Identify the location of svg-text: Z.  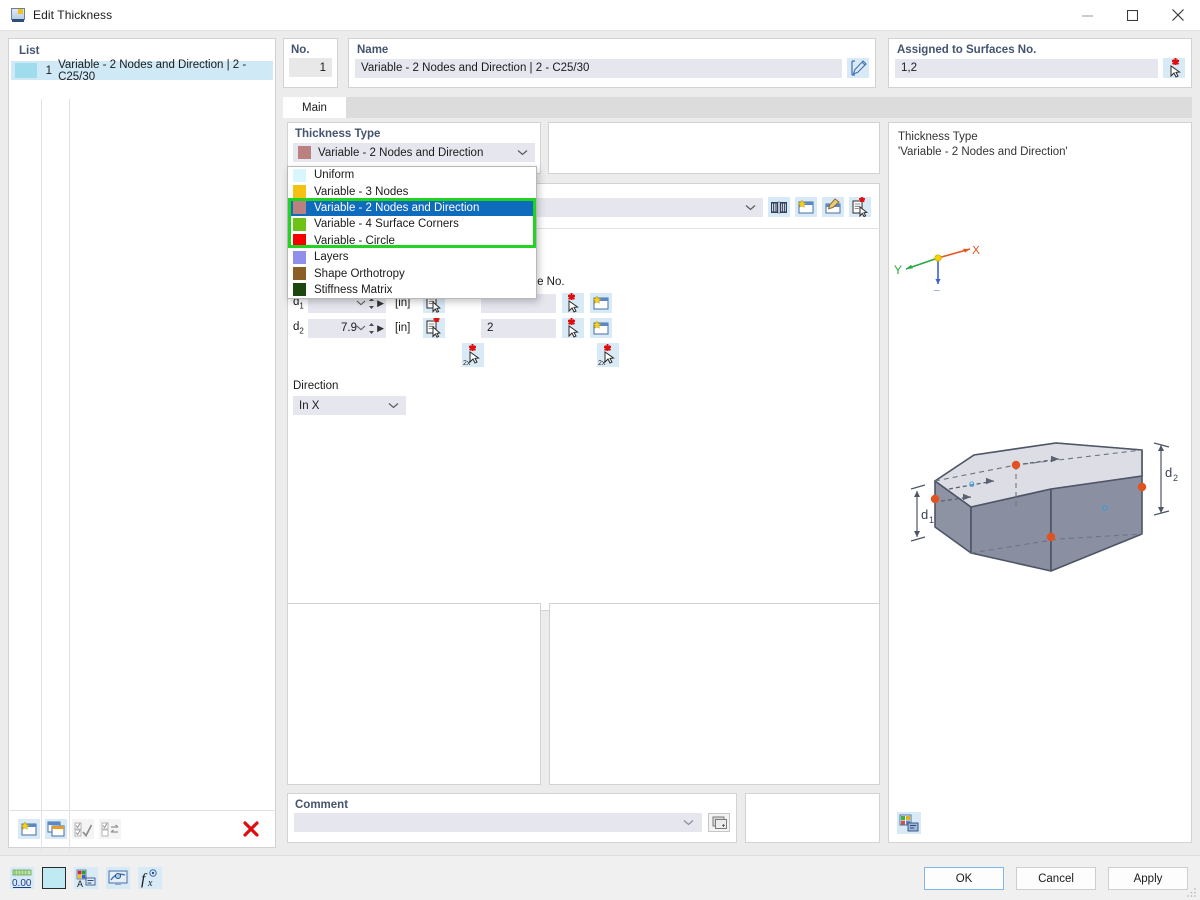
(936, 289).